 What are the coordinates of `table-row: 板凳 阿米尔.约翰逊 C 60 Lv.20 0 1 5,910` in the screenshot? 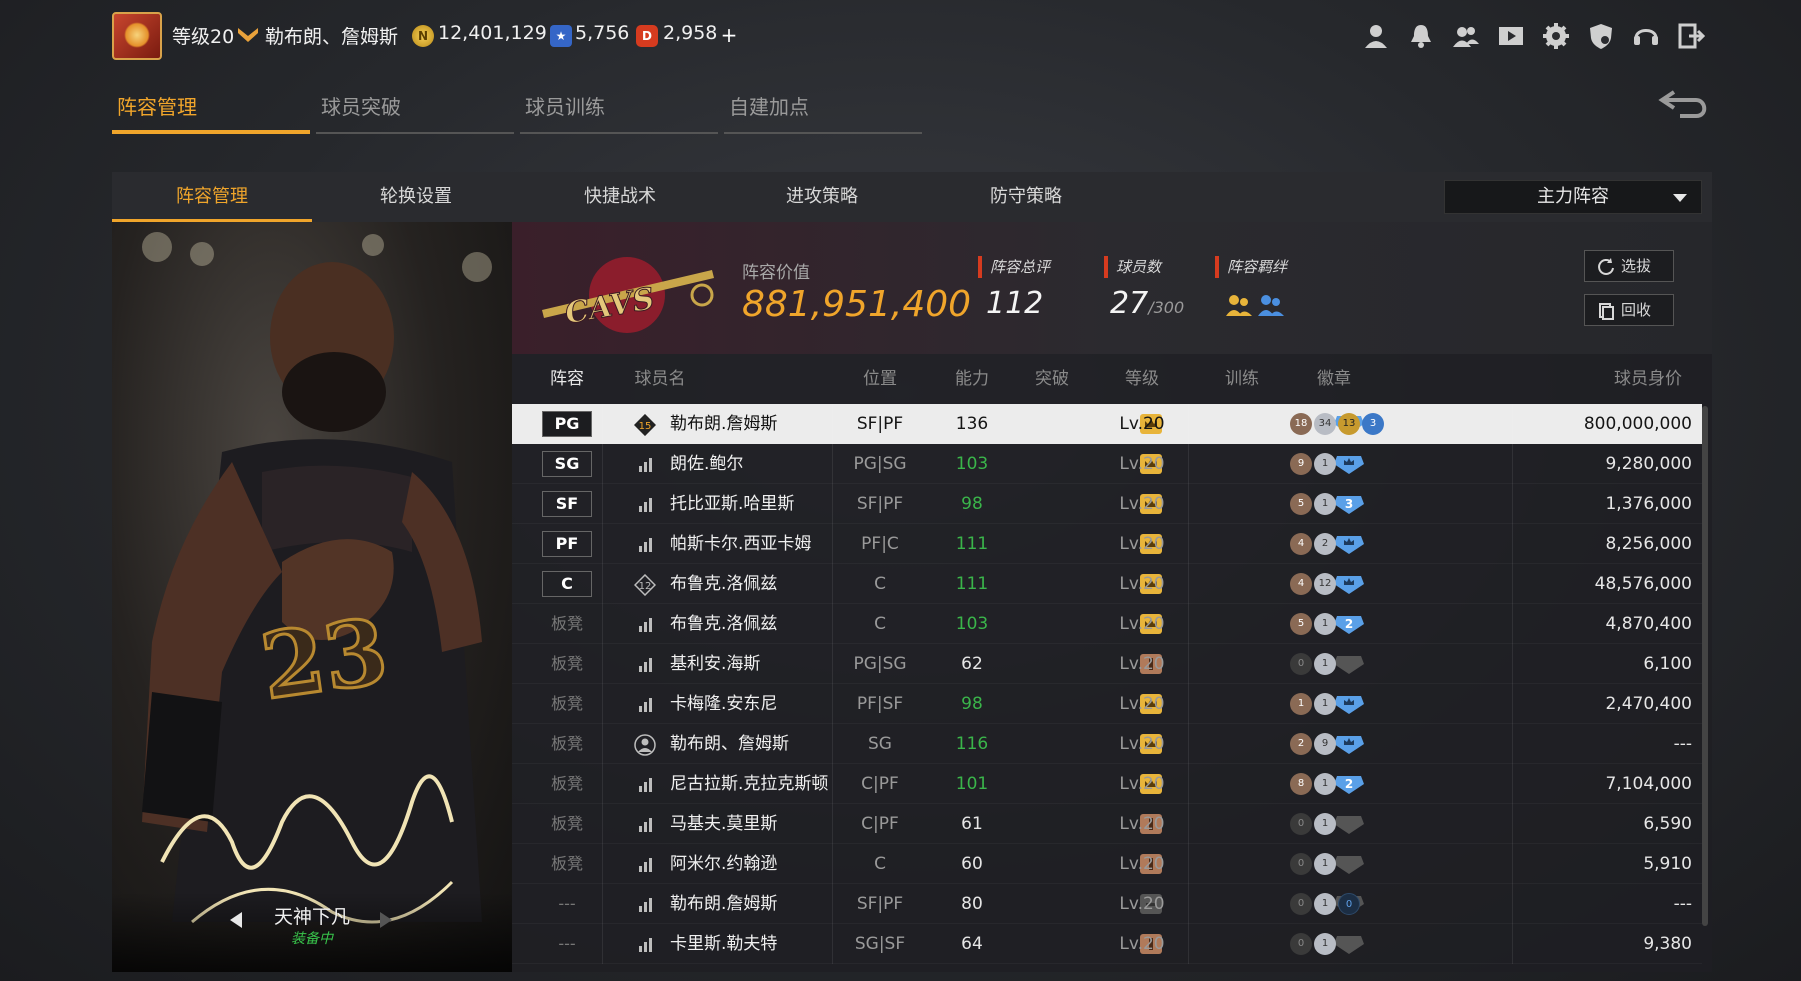 It's located at (1107, 864).